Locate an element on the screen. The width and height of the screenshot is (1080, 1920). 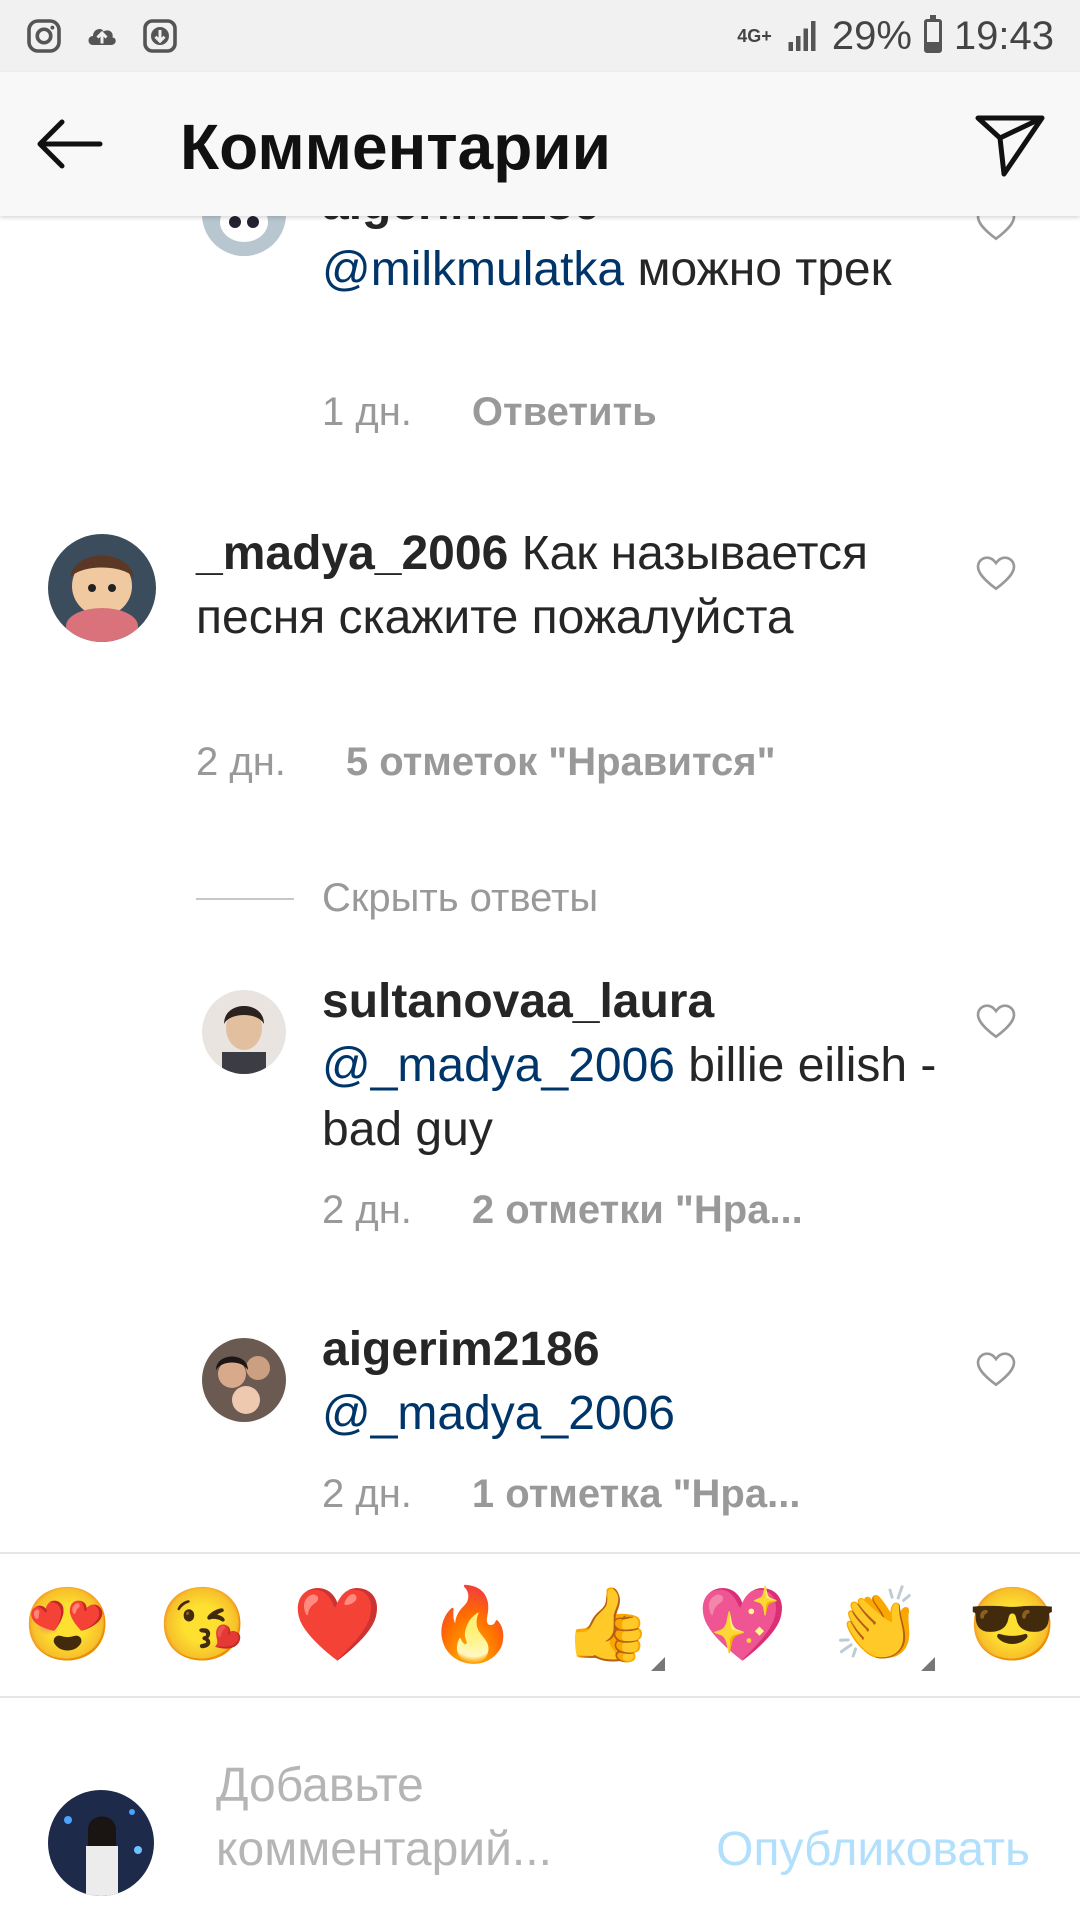
comment-username: sultanovaa_laura is located at coordinates (632, 1002).